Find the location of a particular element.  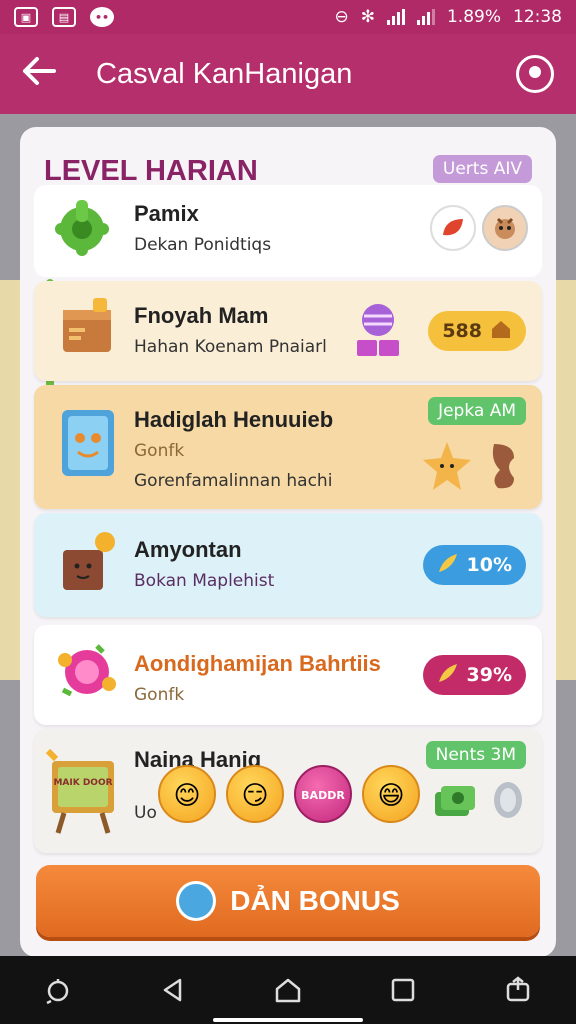

percent-value: 10% is located at coordinates (489, 565).